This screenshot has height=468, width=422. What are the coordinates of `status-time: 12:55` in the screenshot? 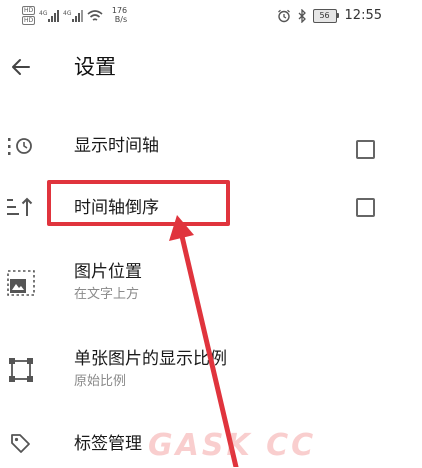 It's located at (363, 15).